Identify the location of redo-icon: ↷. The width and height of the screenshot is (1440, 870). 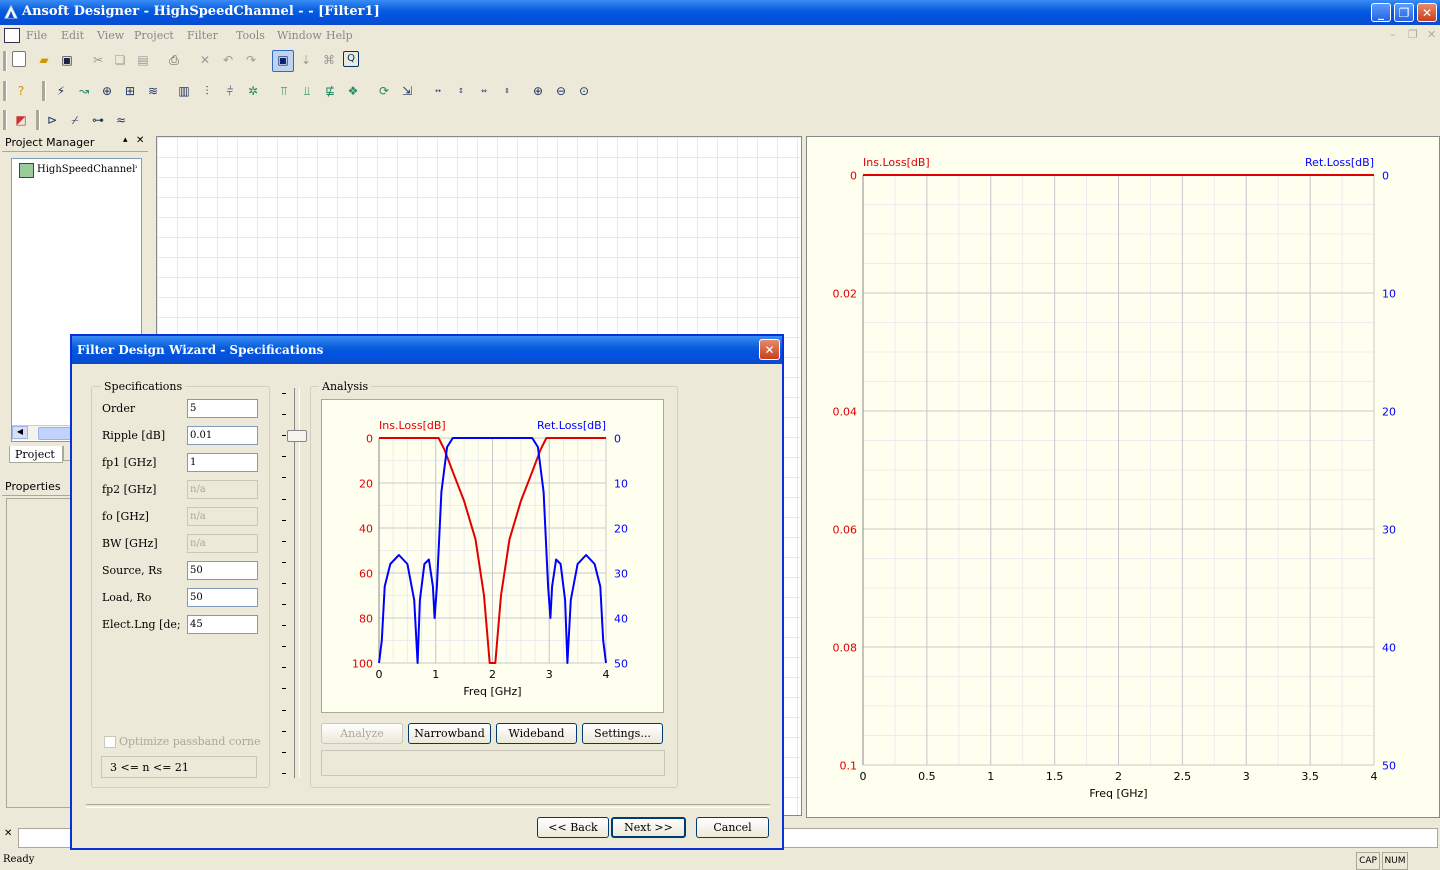
(251, 60).